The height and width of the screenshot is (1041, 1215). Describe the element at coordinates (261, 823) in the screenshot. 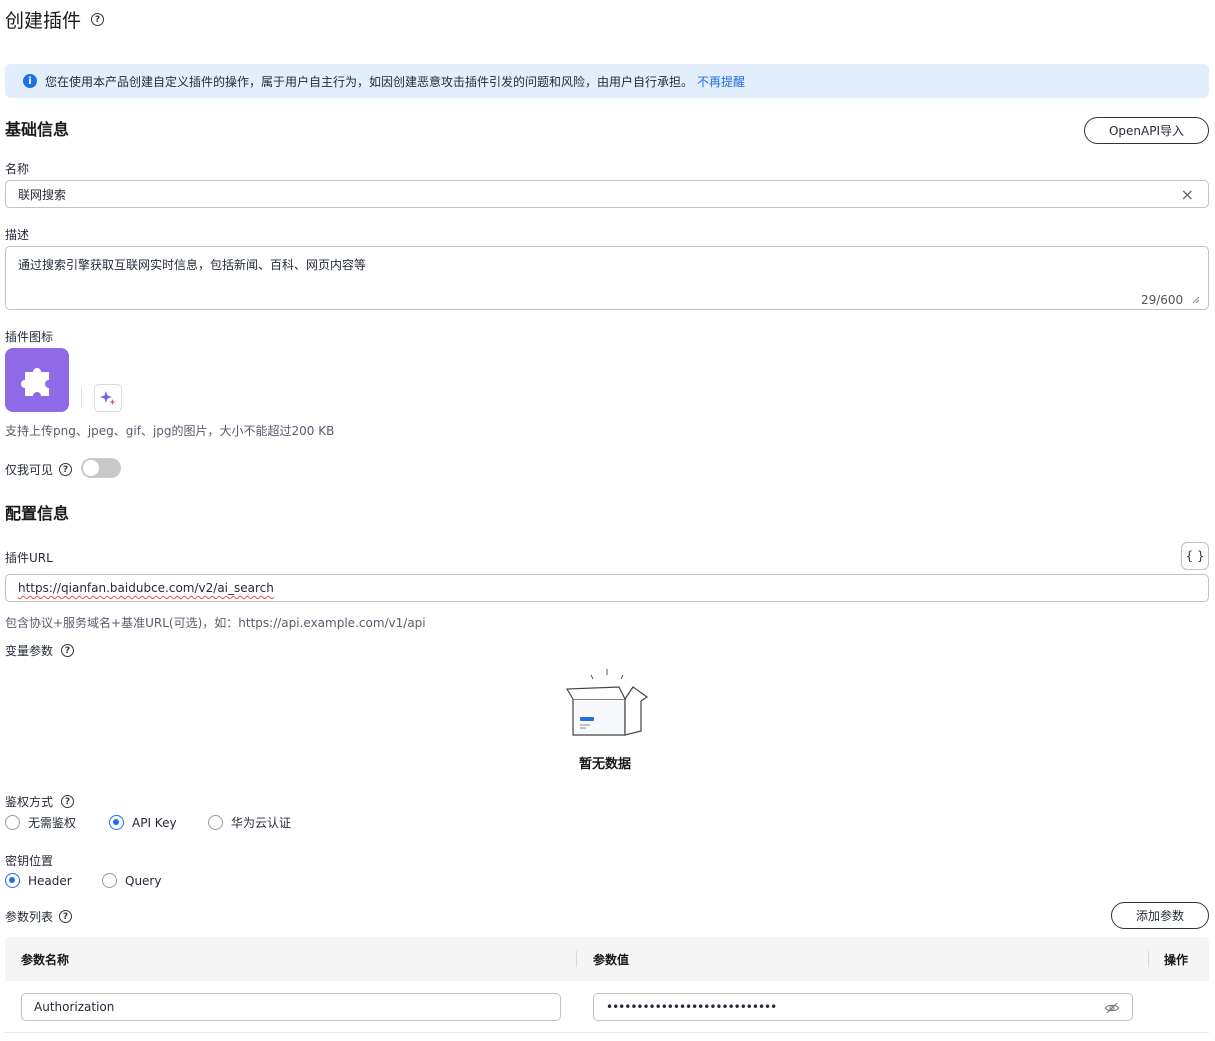

I see `auth-option-label: 华为云认证` at that location.